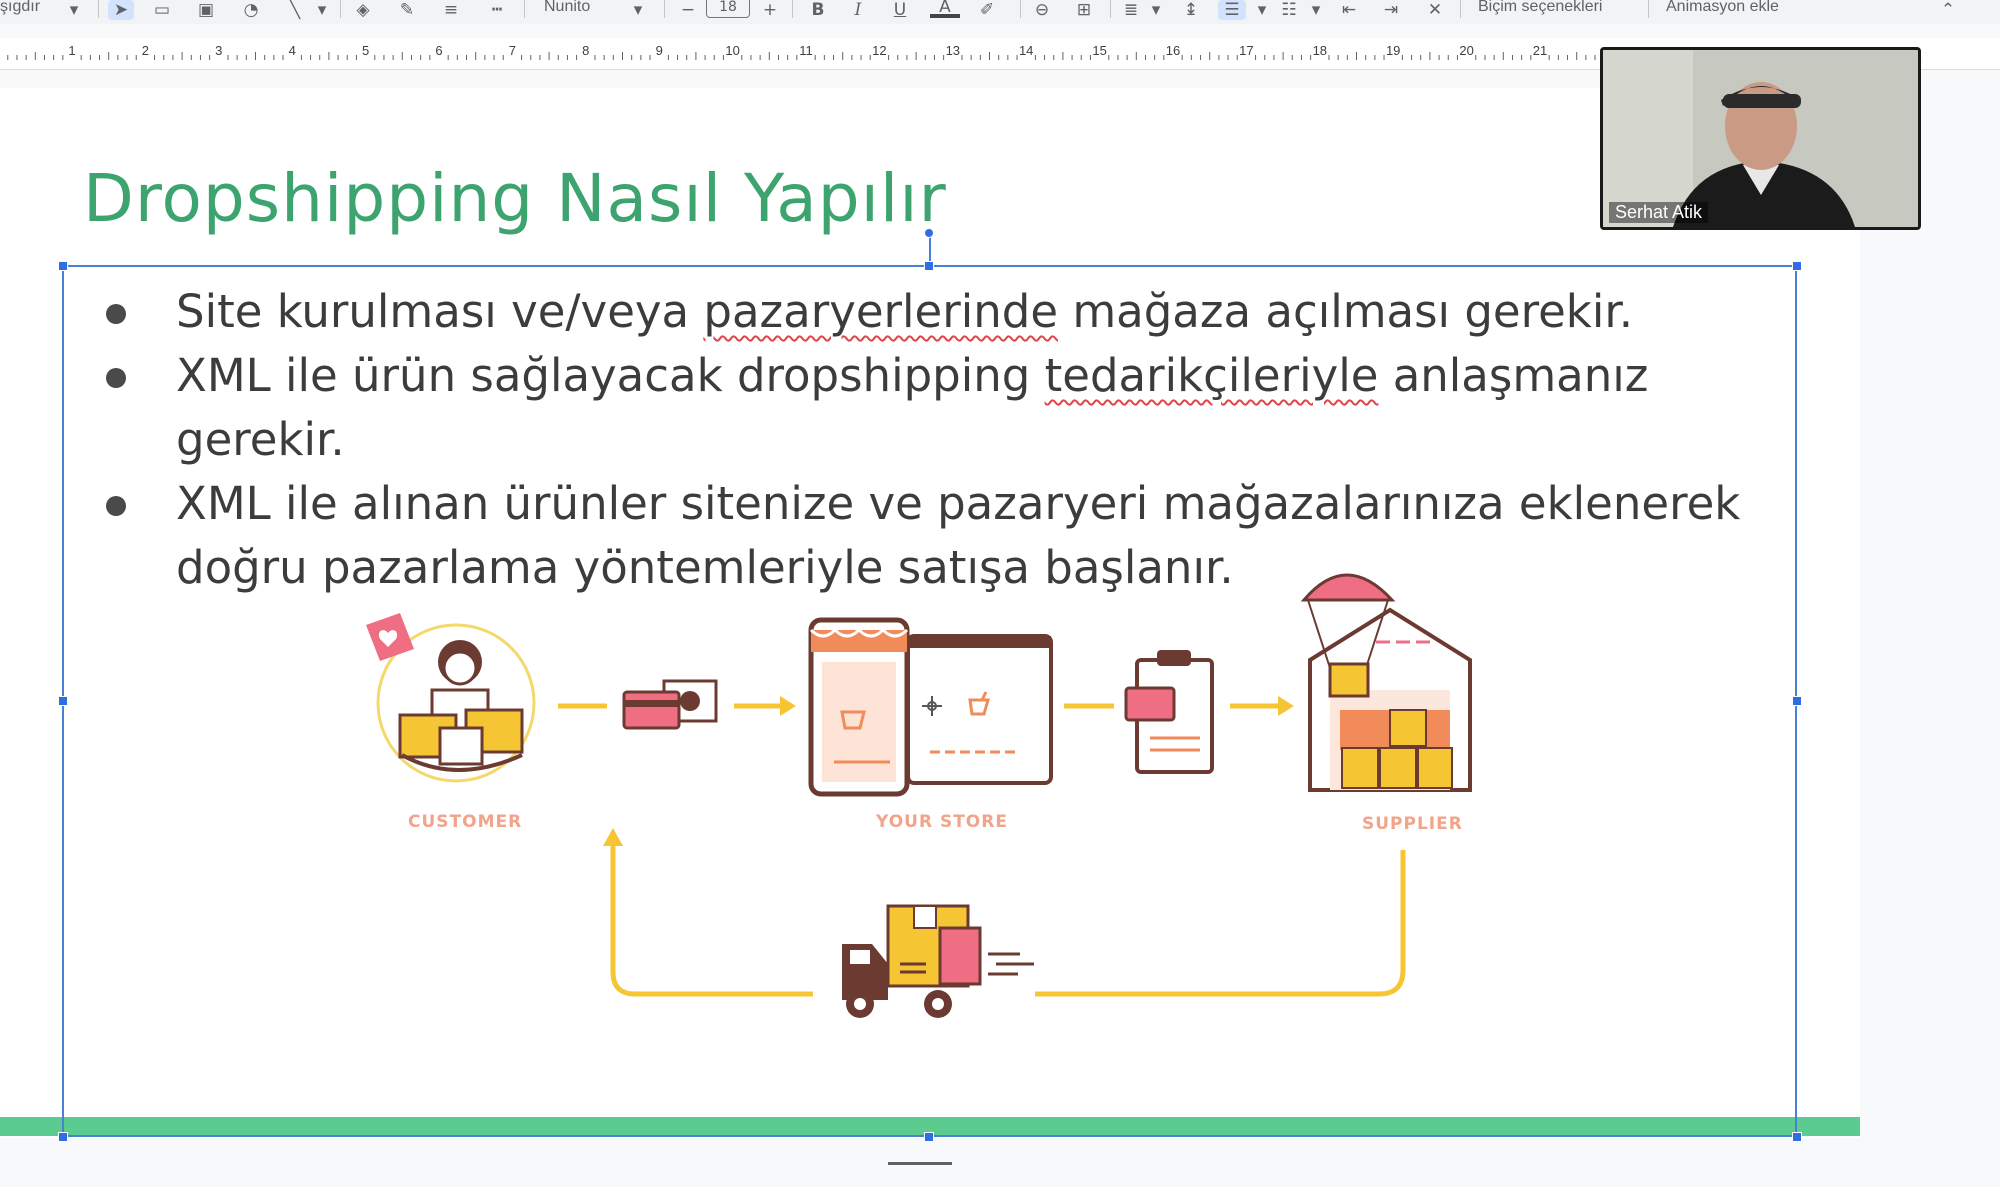 The height and width of the screenshot is (1187, 2000). I want to click on ruler-number: 2, so click(145, 50).